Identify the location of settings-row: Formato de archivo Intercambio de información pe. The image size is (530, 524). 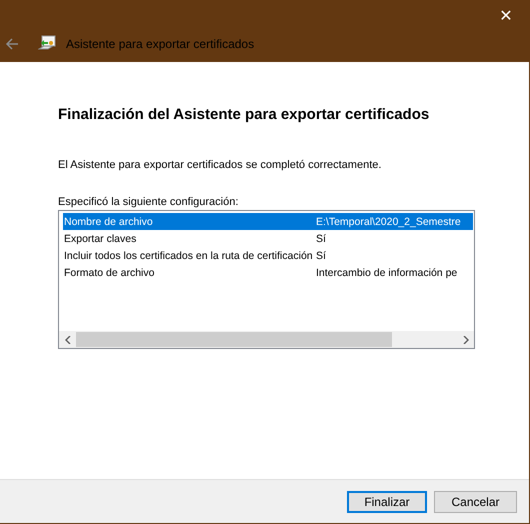
(268, 272).